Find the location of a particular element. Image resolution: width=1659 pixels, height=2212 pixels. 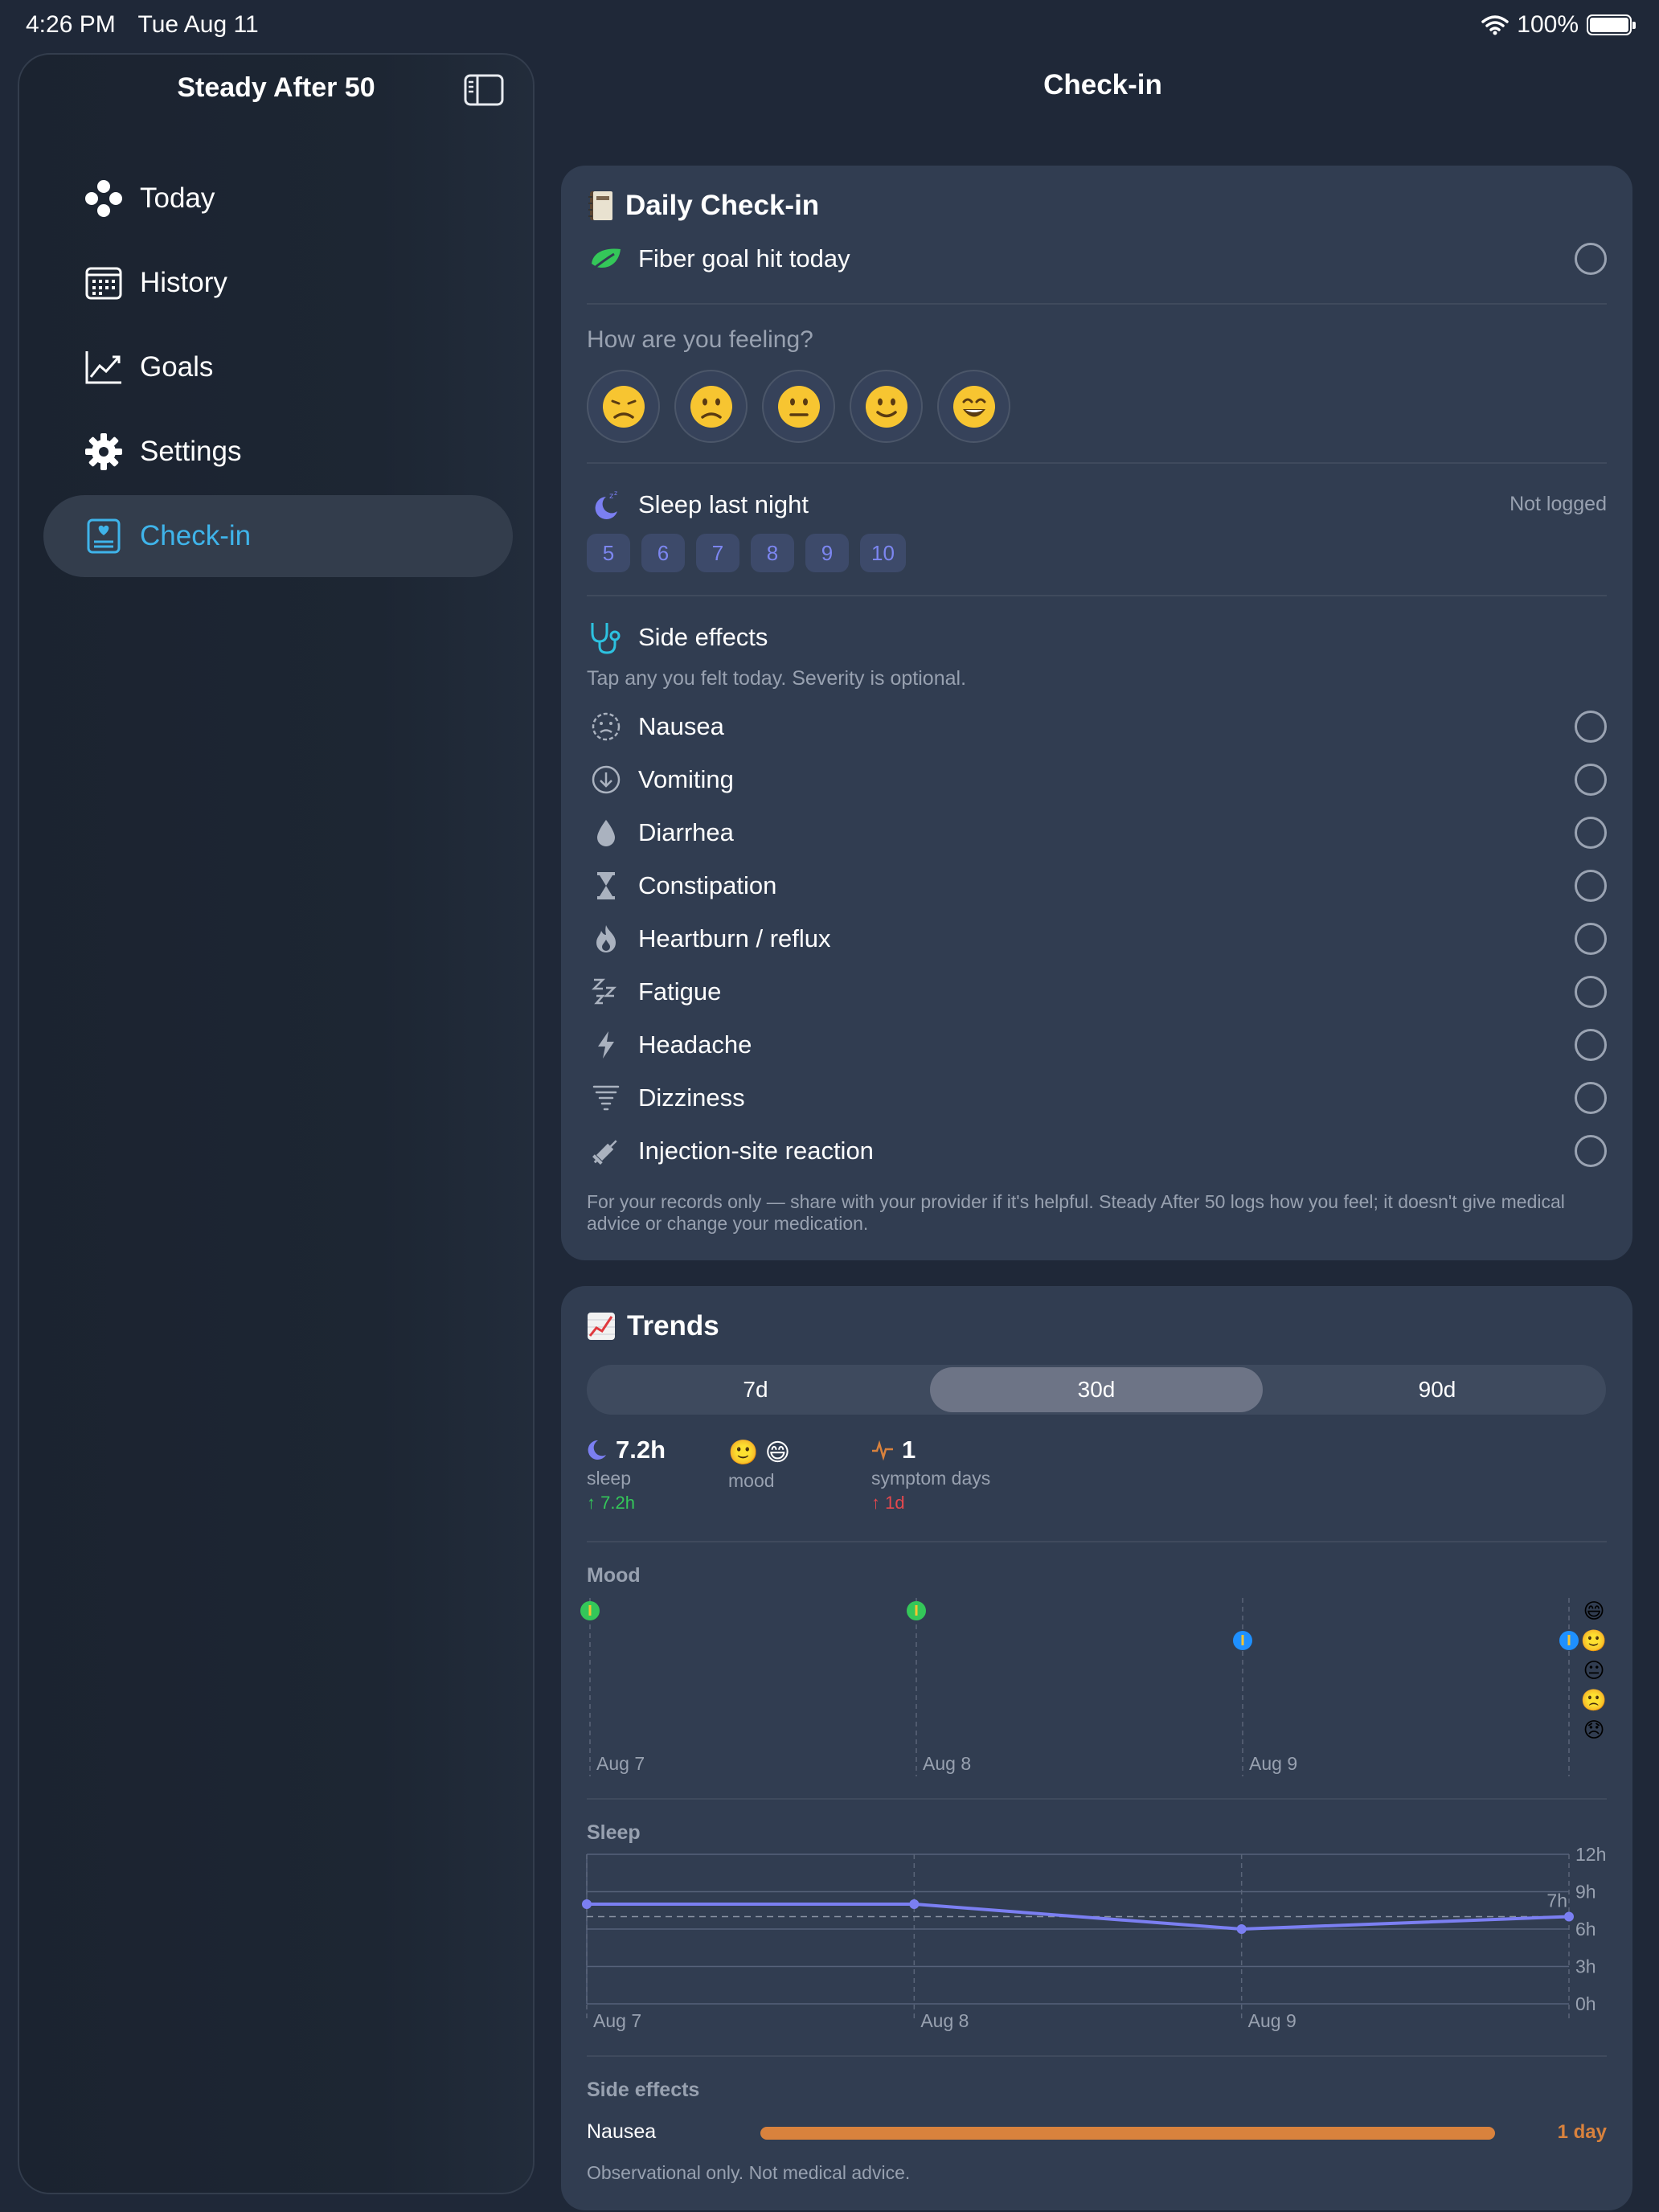

mood-button-happy is located at coordinates (886, 406).